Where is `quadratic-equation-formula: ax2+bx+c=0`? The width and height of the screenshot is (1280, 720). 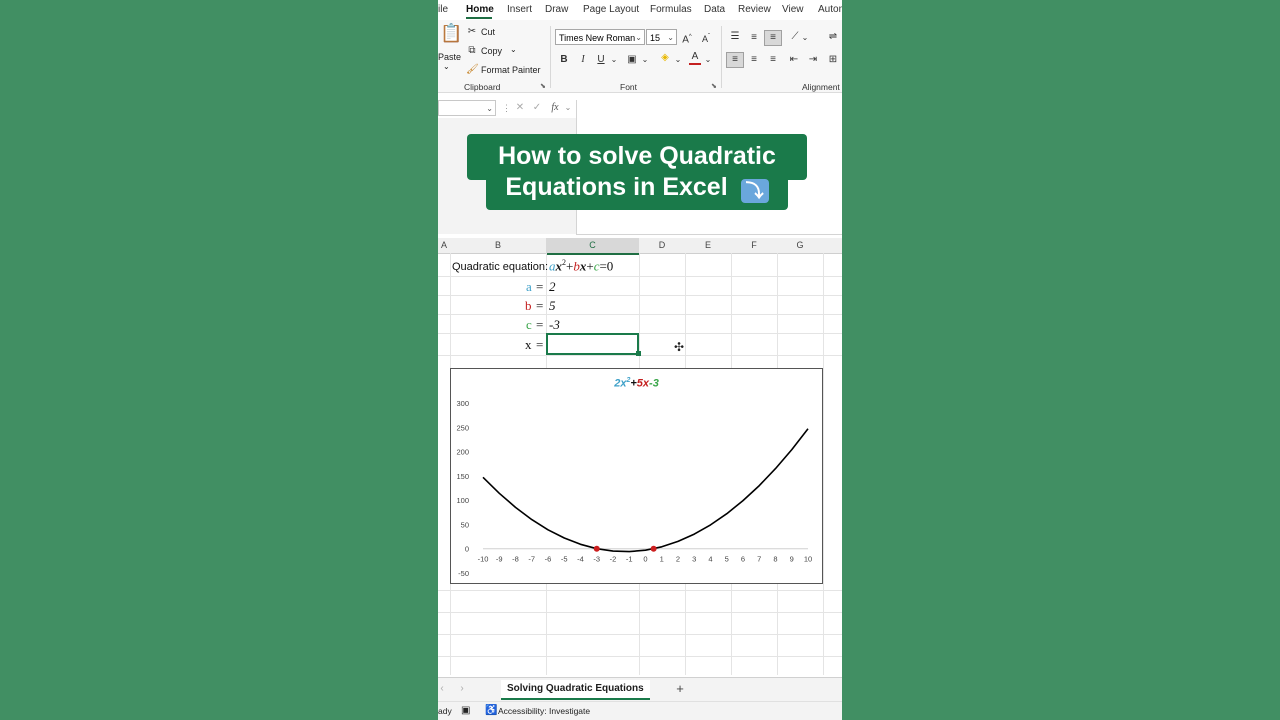
quadratic-equation-formula: ax2+bx+c=0 is located at coordinates (581, 266).